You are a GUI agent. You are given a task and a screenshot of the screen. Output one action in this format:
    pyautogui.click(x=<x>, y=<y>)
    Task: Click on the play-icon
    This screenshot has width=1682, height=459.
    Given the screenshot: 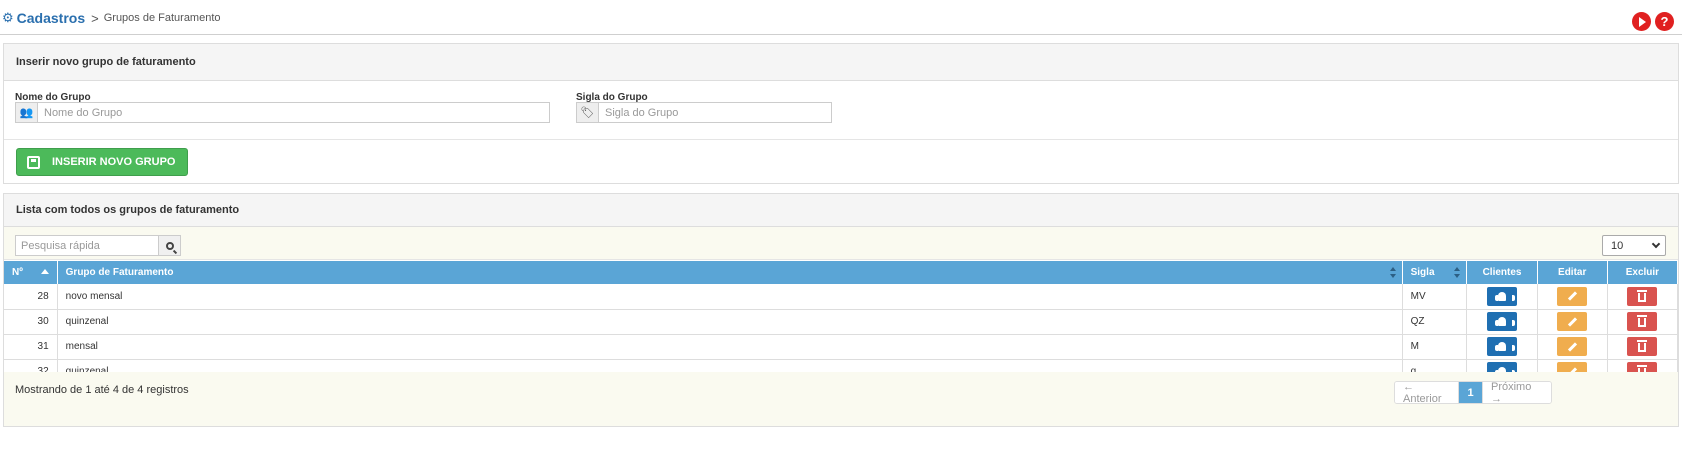 What is the action you would take?
    pyautogui.click(x=1642, y=21)
    